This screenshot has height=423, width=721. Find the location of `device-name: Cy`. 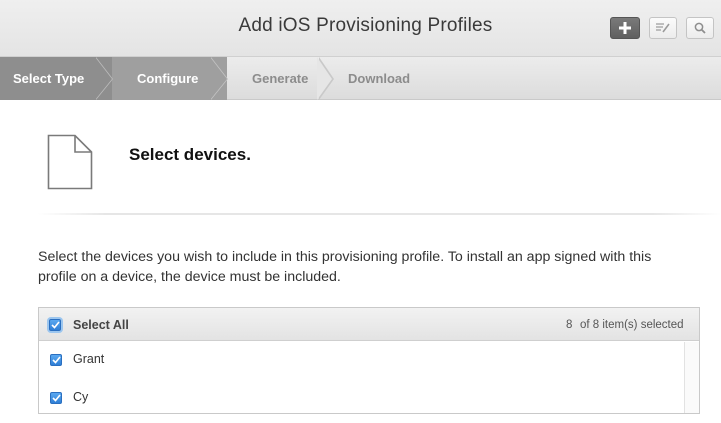

device-name: Cy is located at coordinates (81, 397).